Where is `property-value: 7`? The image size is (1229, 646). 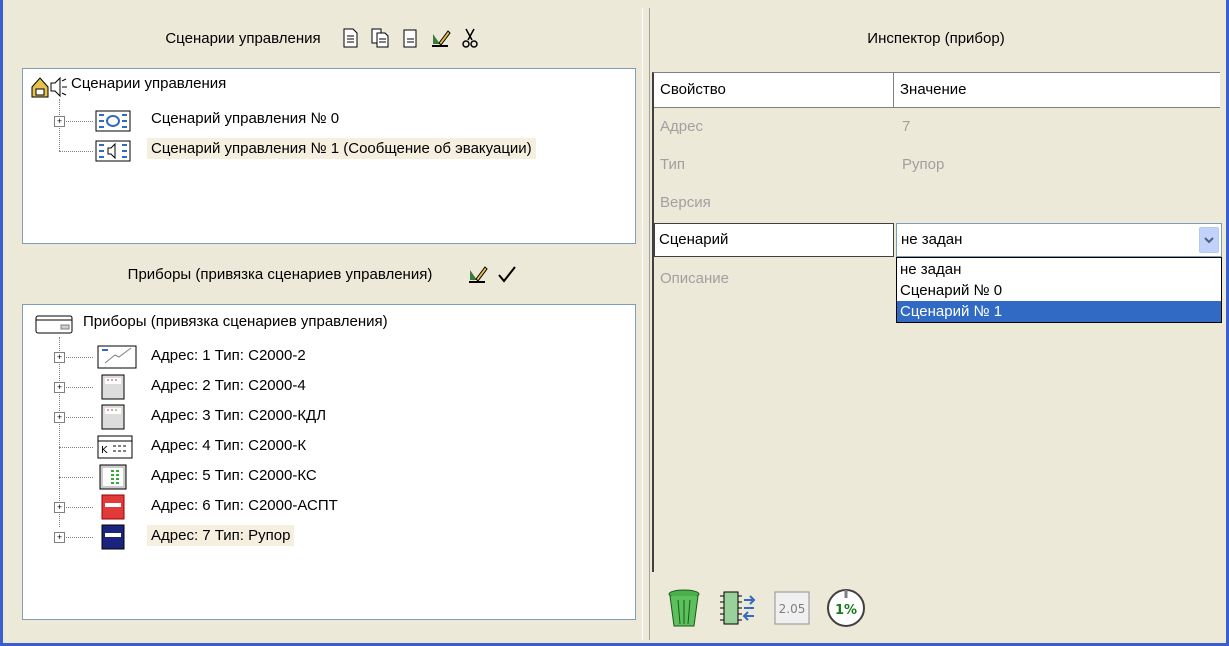 property-value: 7 is located at coordinates (906, 126).